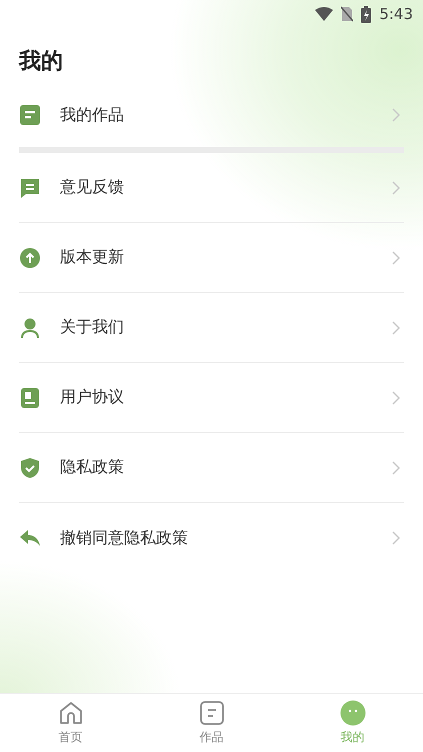  What do you see at coordinates (366, 14) in the screenshot?
I see `battery-icon` at bounding box center [366, 14].